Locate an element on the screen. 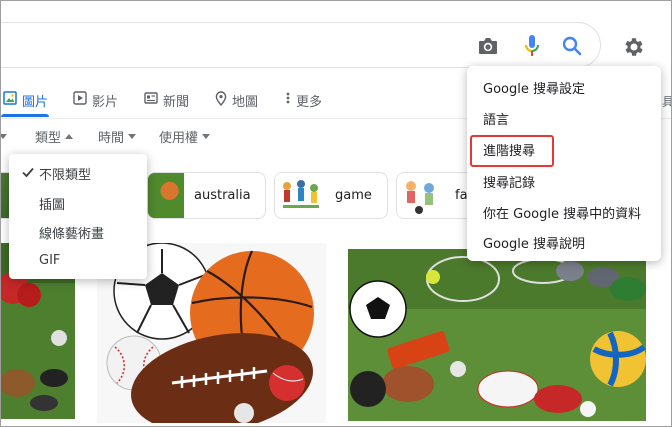  tab-news: 新聞 is located at coordinates (166, 100).